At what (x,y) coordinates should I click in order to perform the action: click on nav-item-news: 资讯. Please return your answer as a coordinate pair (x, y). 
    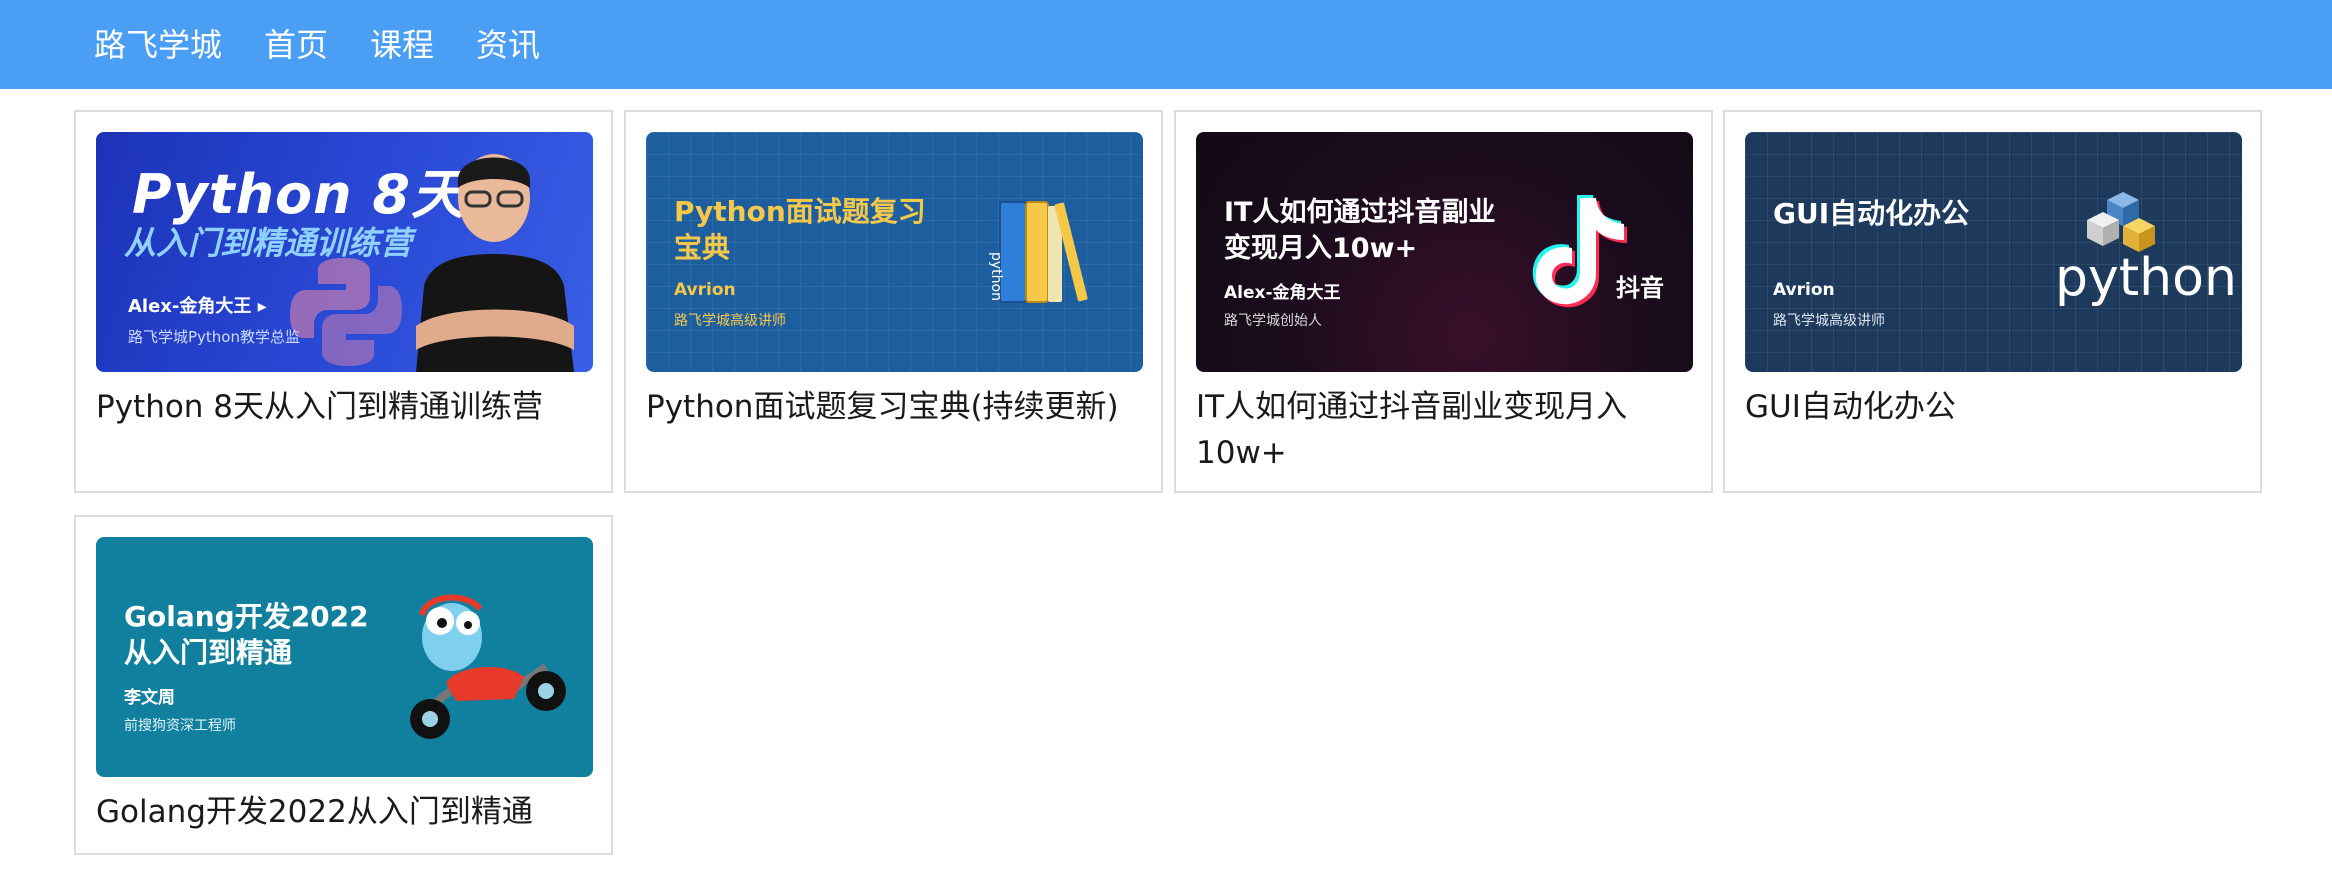
    Looking at the image, I should click on (508, 45).